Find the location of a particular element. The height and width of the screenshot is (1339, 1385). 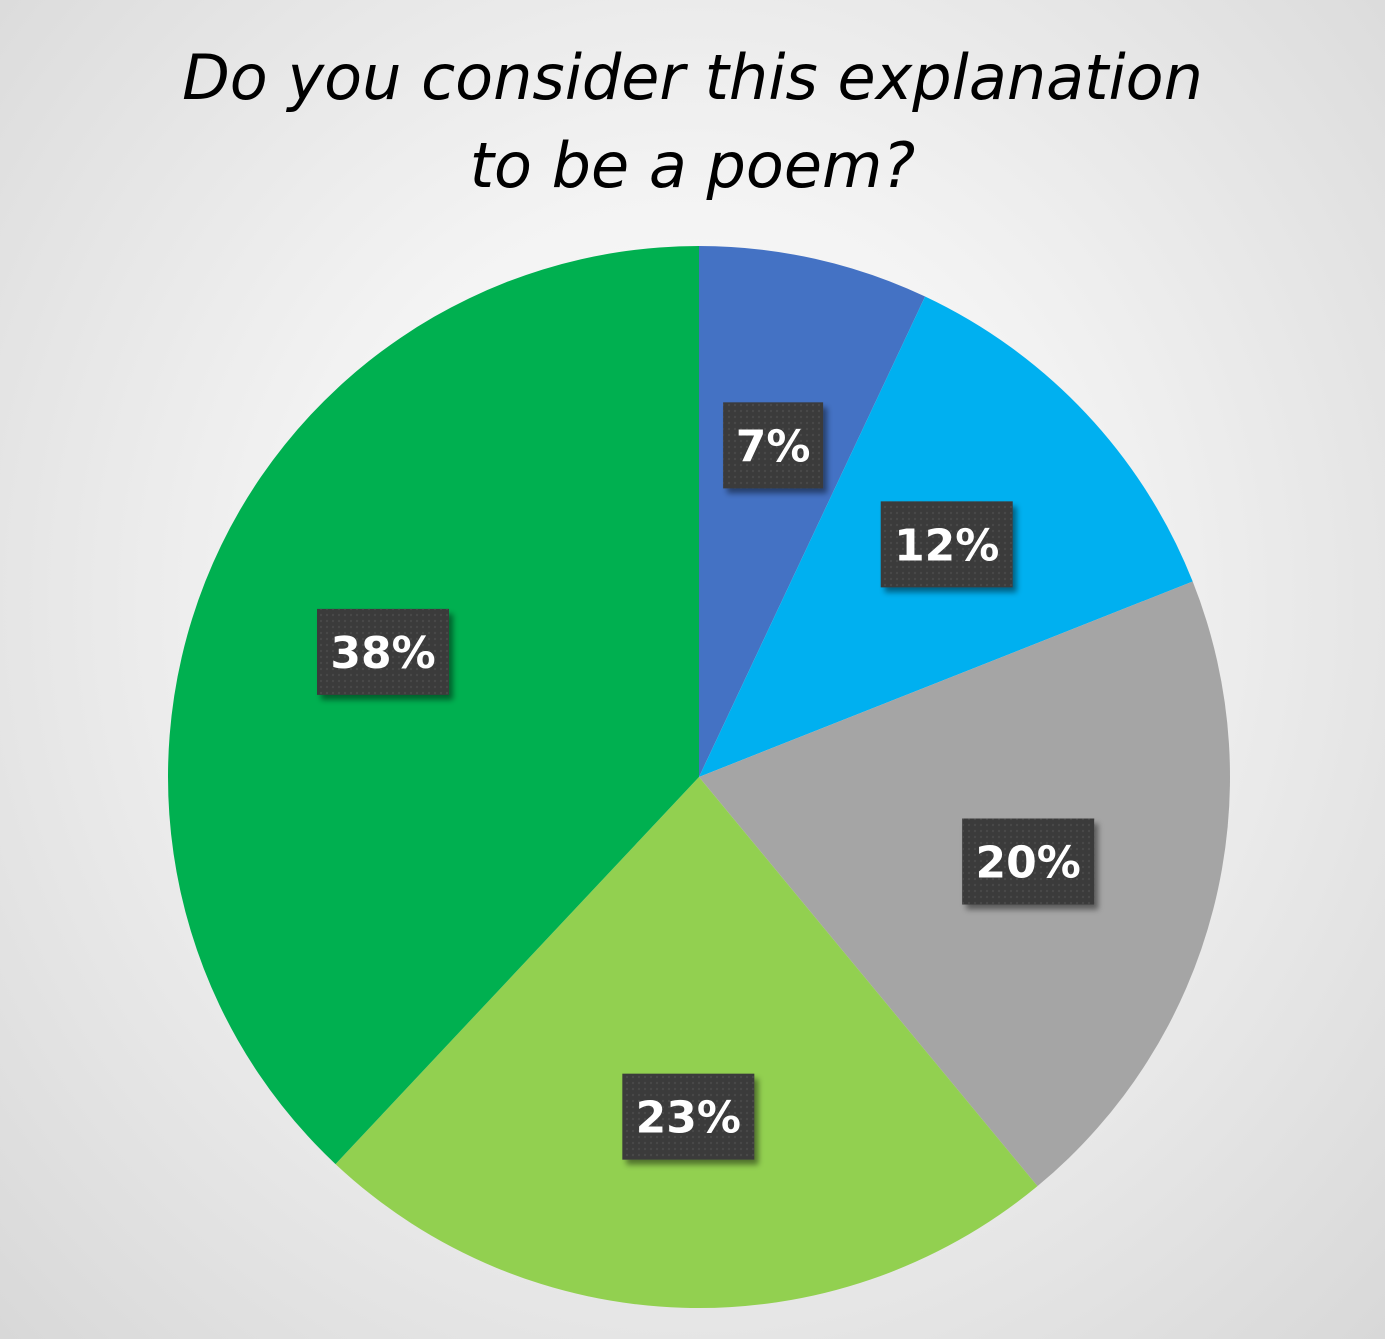

data-label-text-0: 7% is located at coordinates (773, 446).